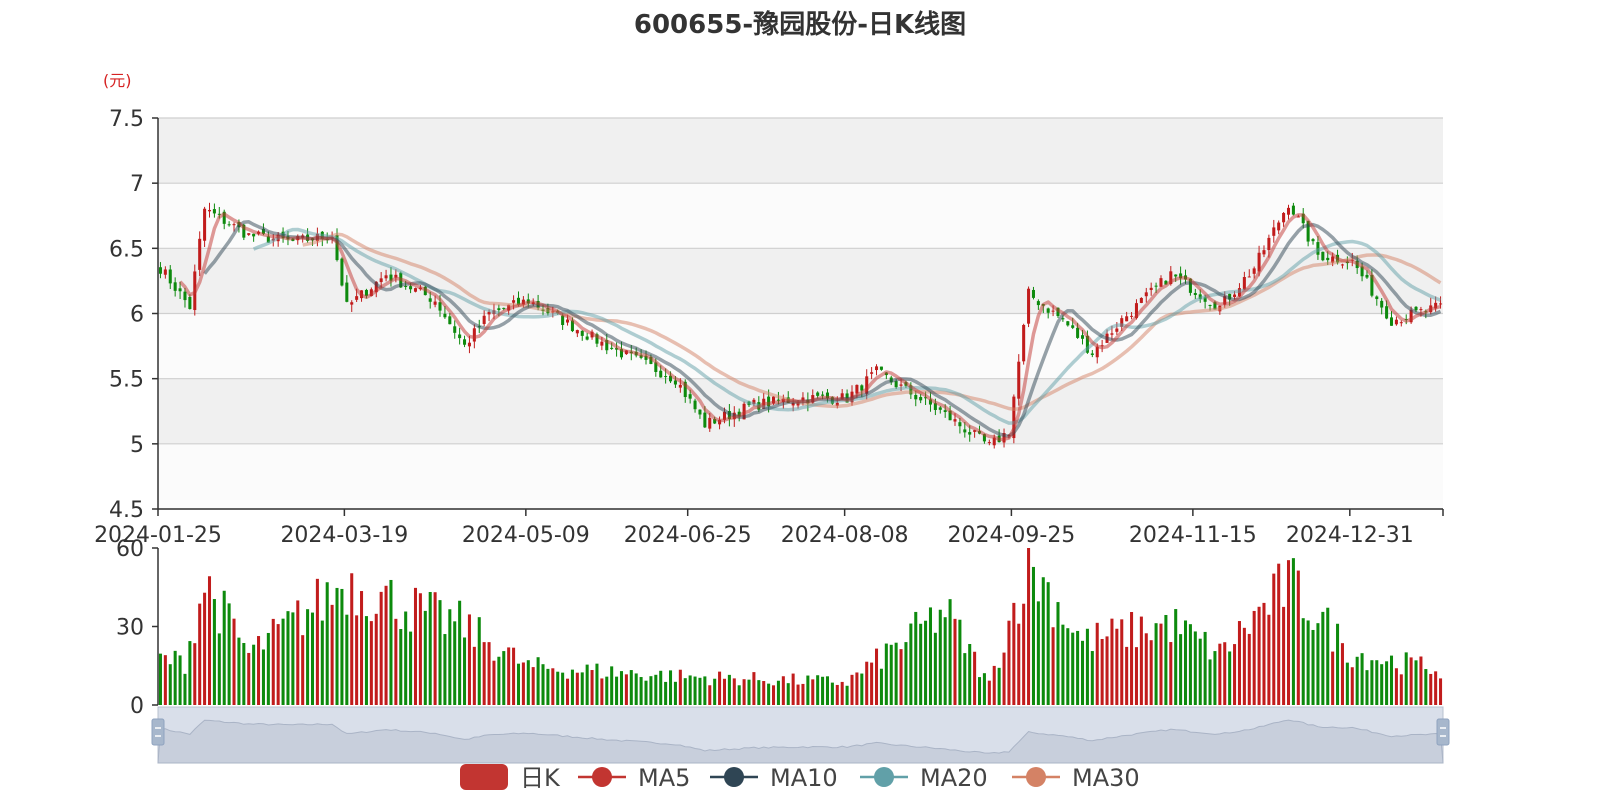 The height and width of the screenshot is (804, 1600). What do you see at coordinates (158, 732) in the screenshot?
I see `zoom-handle-left` at bounding box center [158, 732].